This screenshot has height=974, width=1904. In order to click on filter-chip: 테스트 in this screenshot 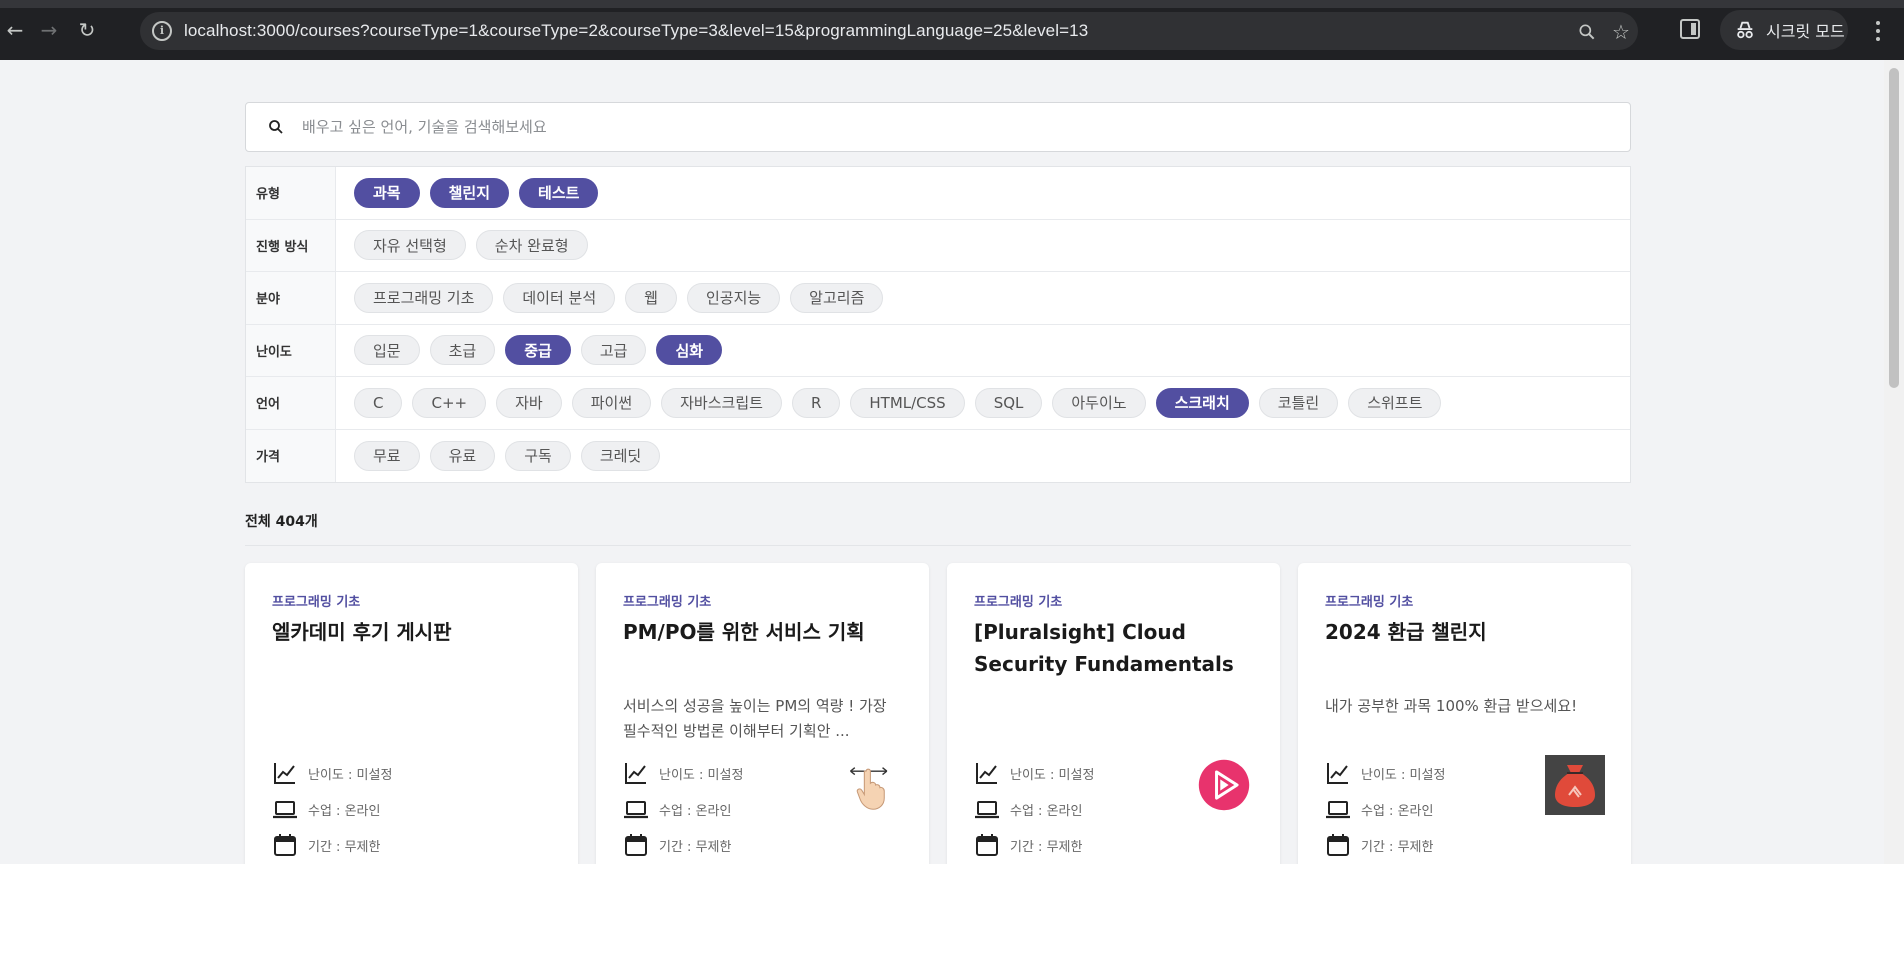, I will do `click(559, 192)`.